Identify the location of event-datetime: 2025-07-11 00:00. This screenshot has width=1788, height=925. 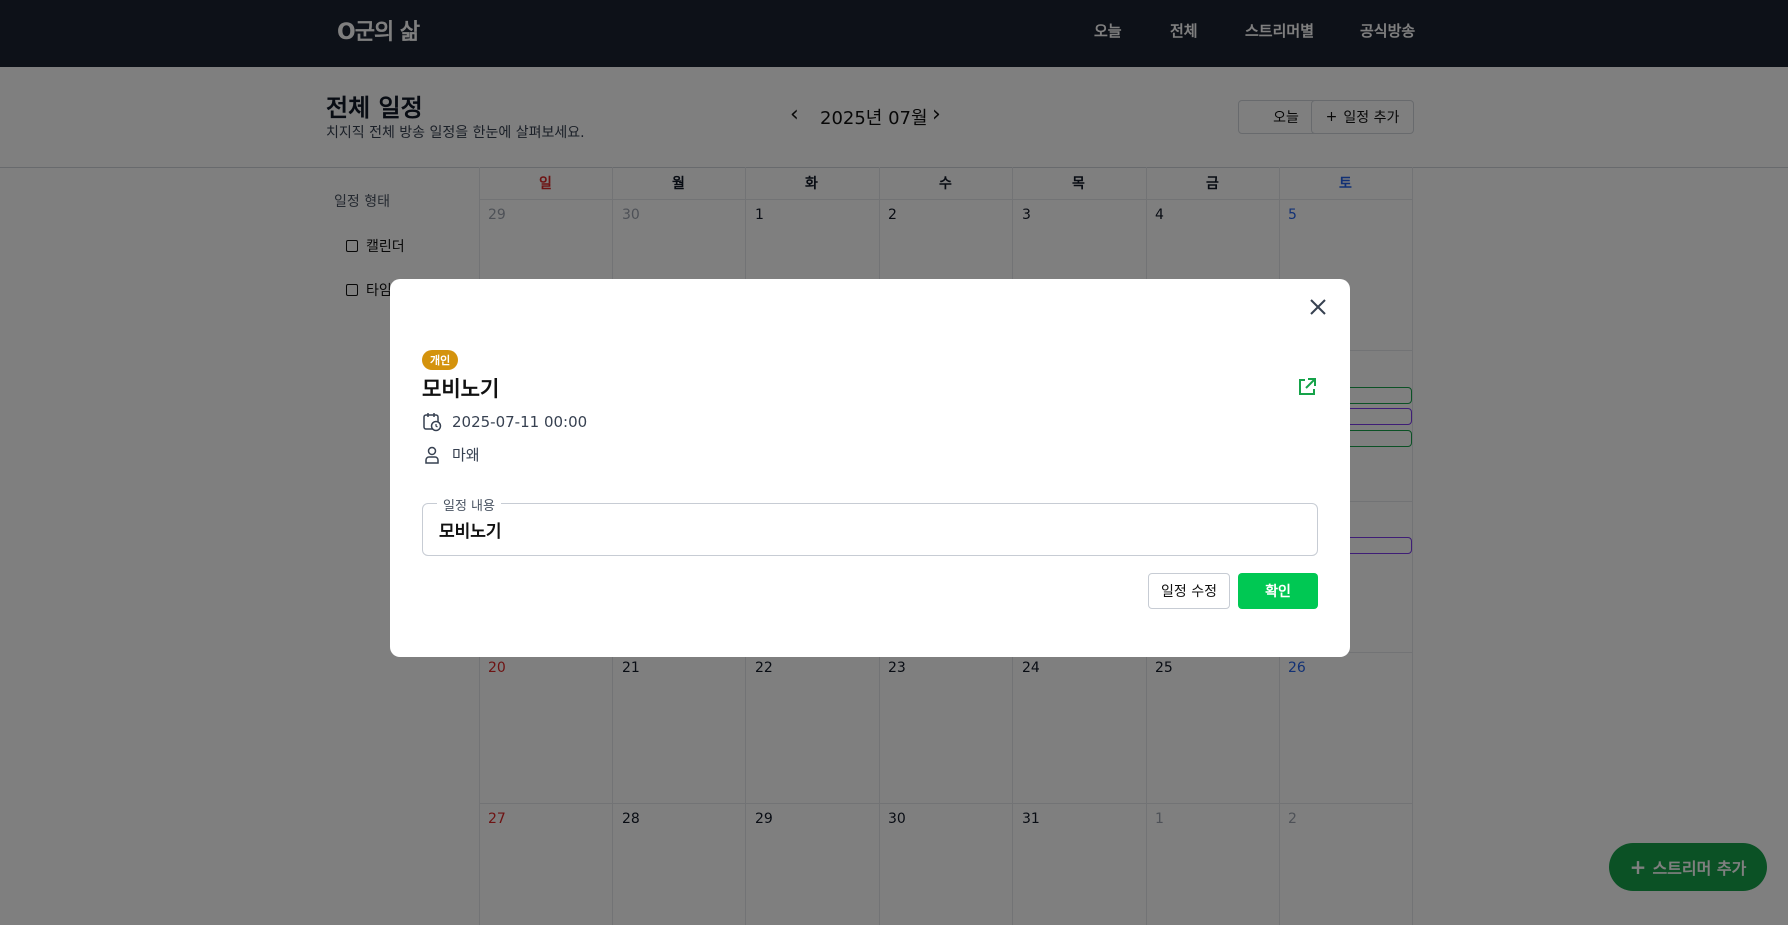
(520, 422).